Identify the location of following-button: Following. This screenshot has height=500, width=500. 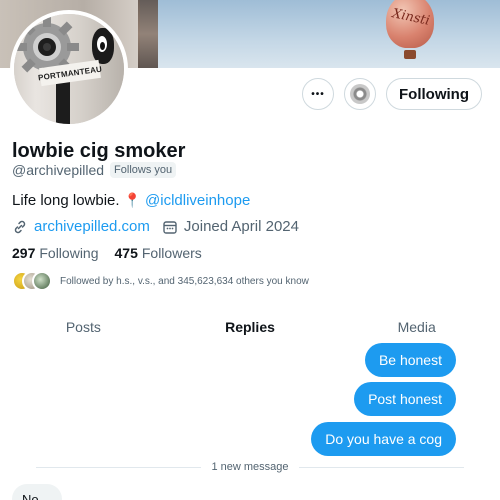
(434, 94).